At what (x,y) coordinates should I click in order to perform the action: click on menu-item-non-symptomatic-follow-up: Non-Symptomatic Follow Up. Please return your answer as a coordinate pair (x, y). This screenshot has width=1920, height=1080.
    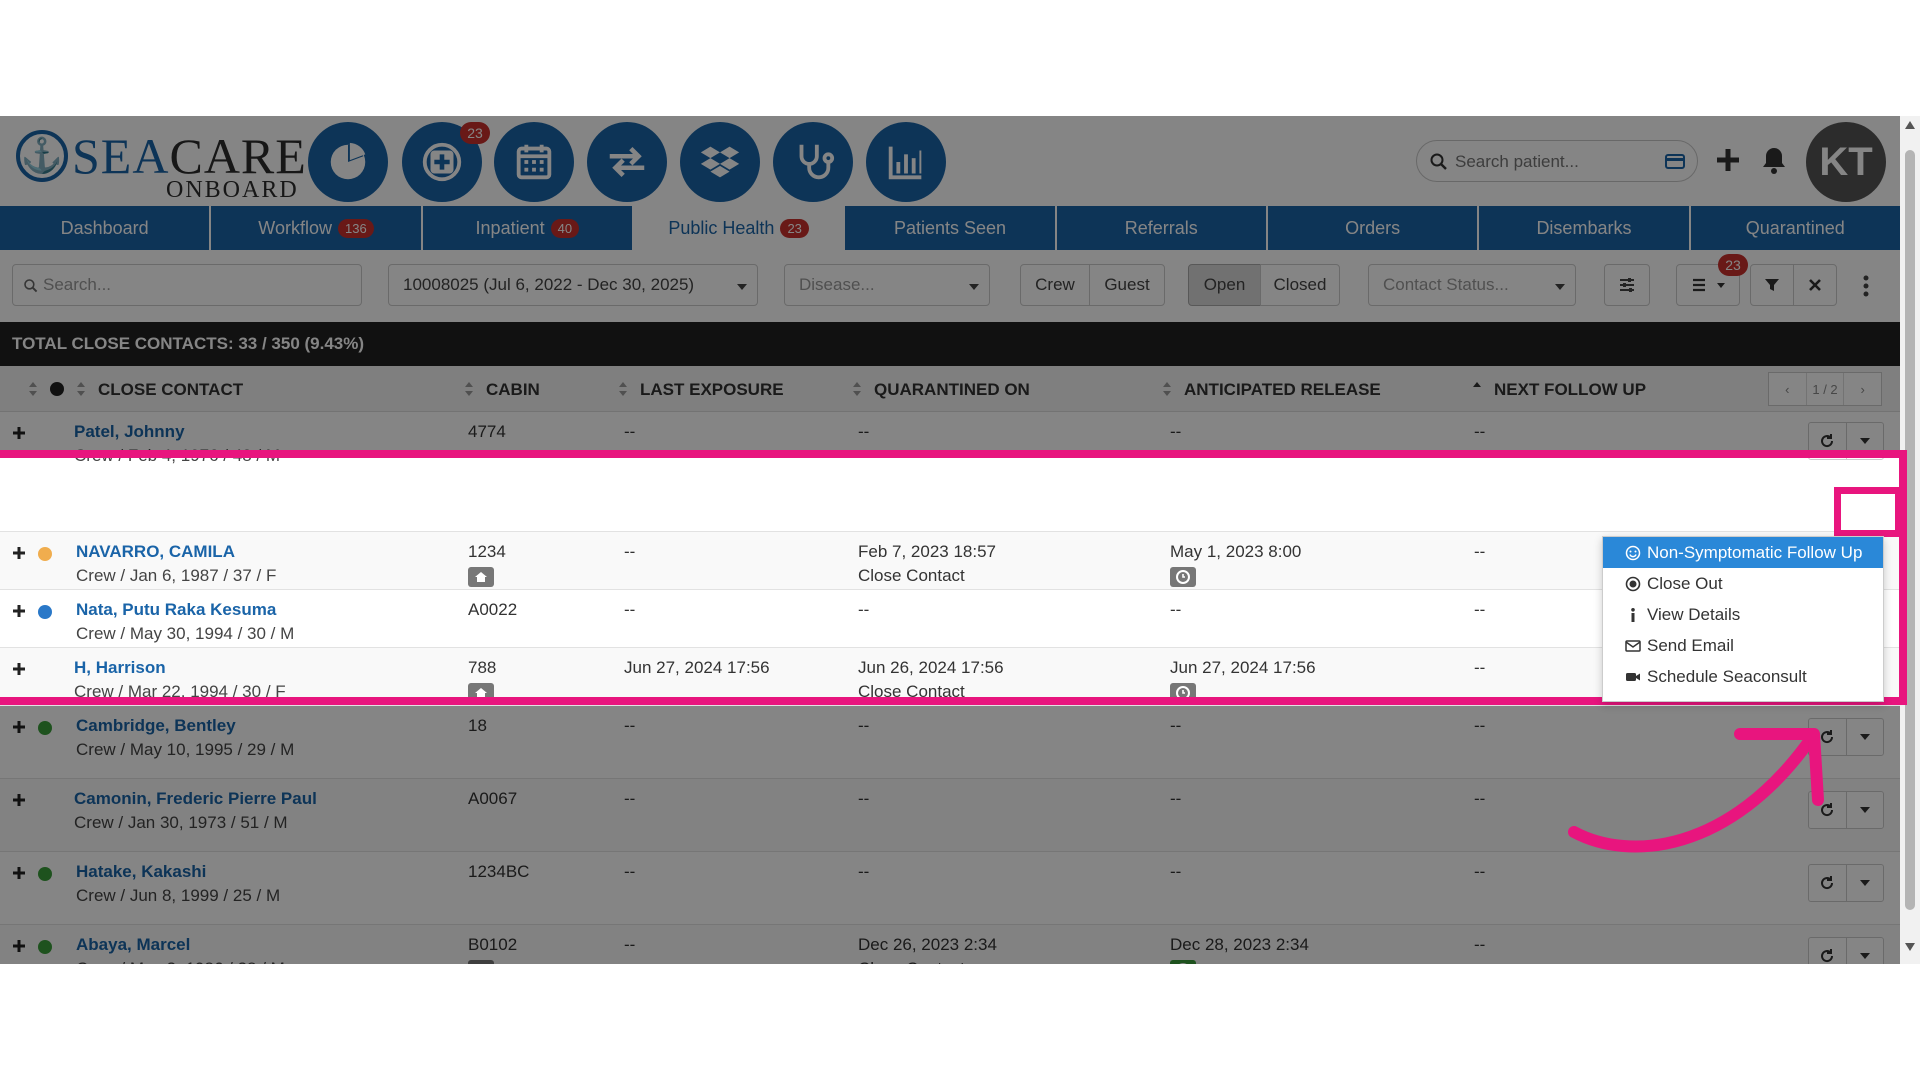
    Looking at the image, I should click on (1743, 552).